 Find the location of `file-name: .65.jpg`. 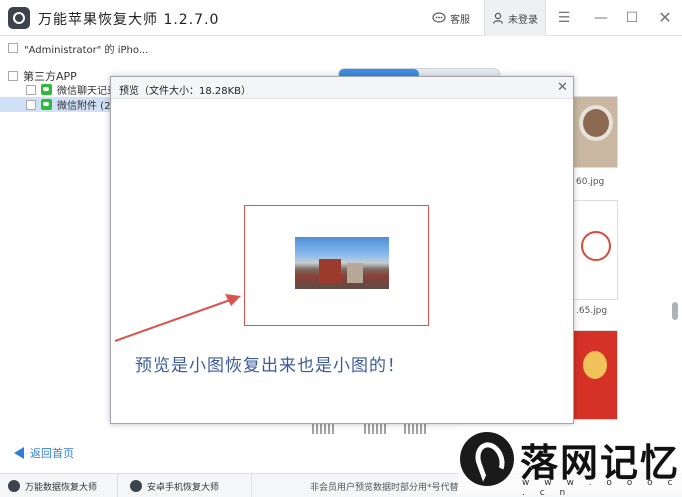

file-name: .65.jpg is located at coordinates (592, 311).